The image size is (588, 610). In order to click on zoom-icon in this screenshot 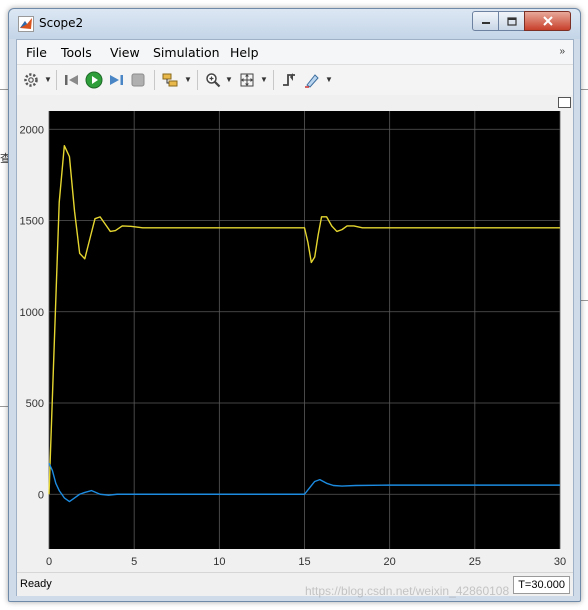, I will do `click(213, 80)`.